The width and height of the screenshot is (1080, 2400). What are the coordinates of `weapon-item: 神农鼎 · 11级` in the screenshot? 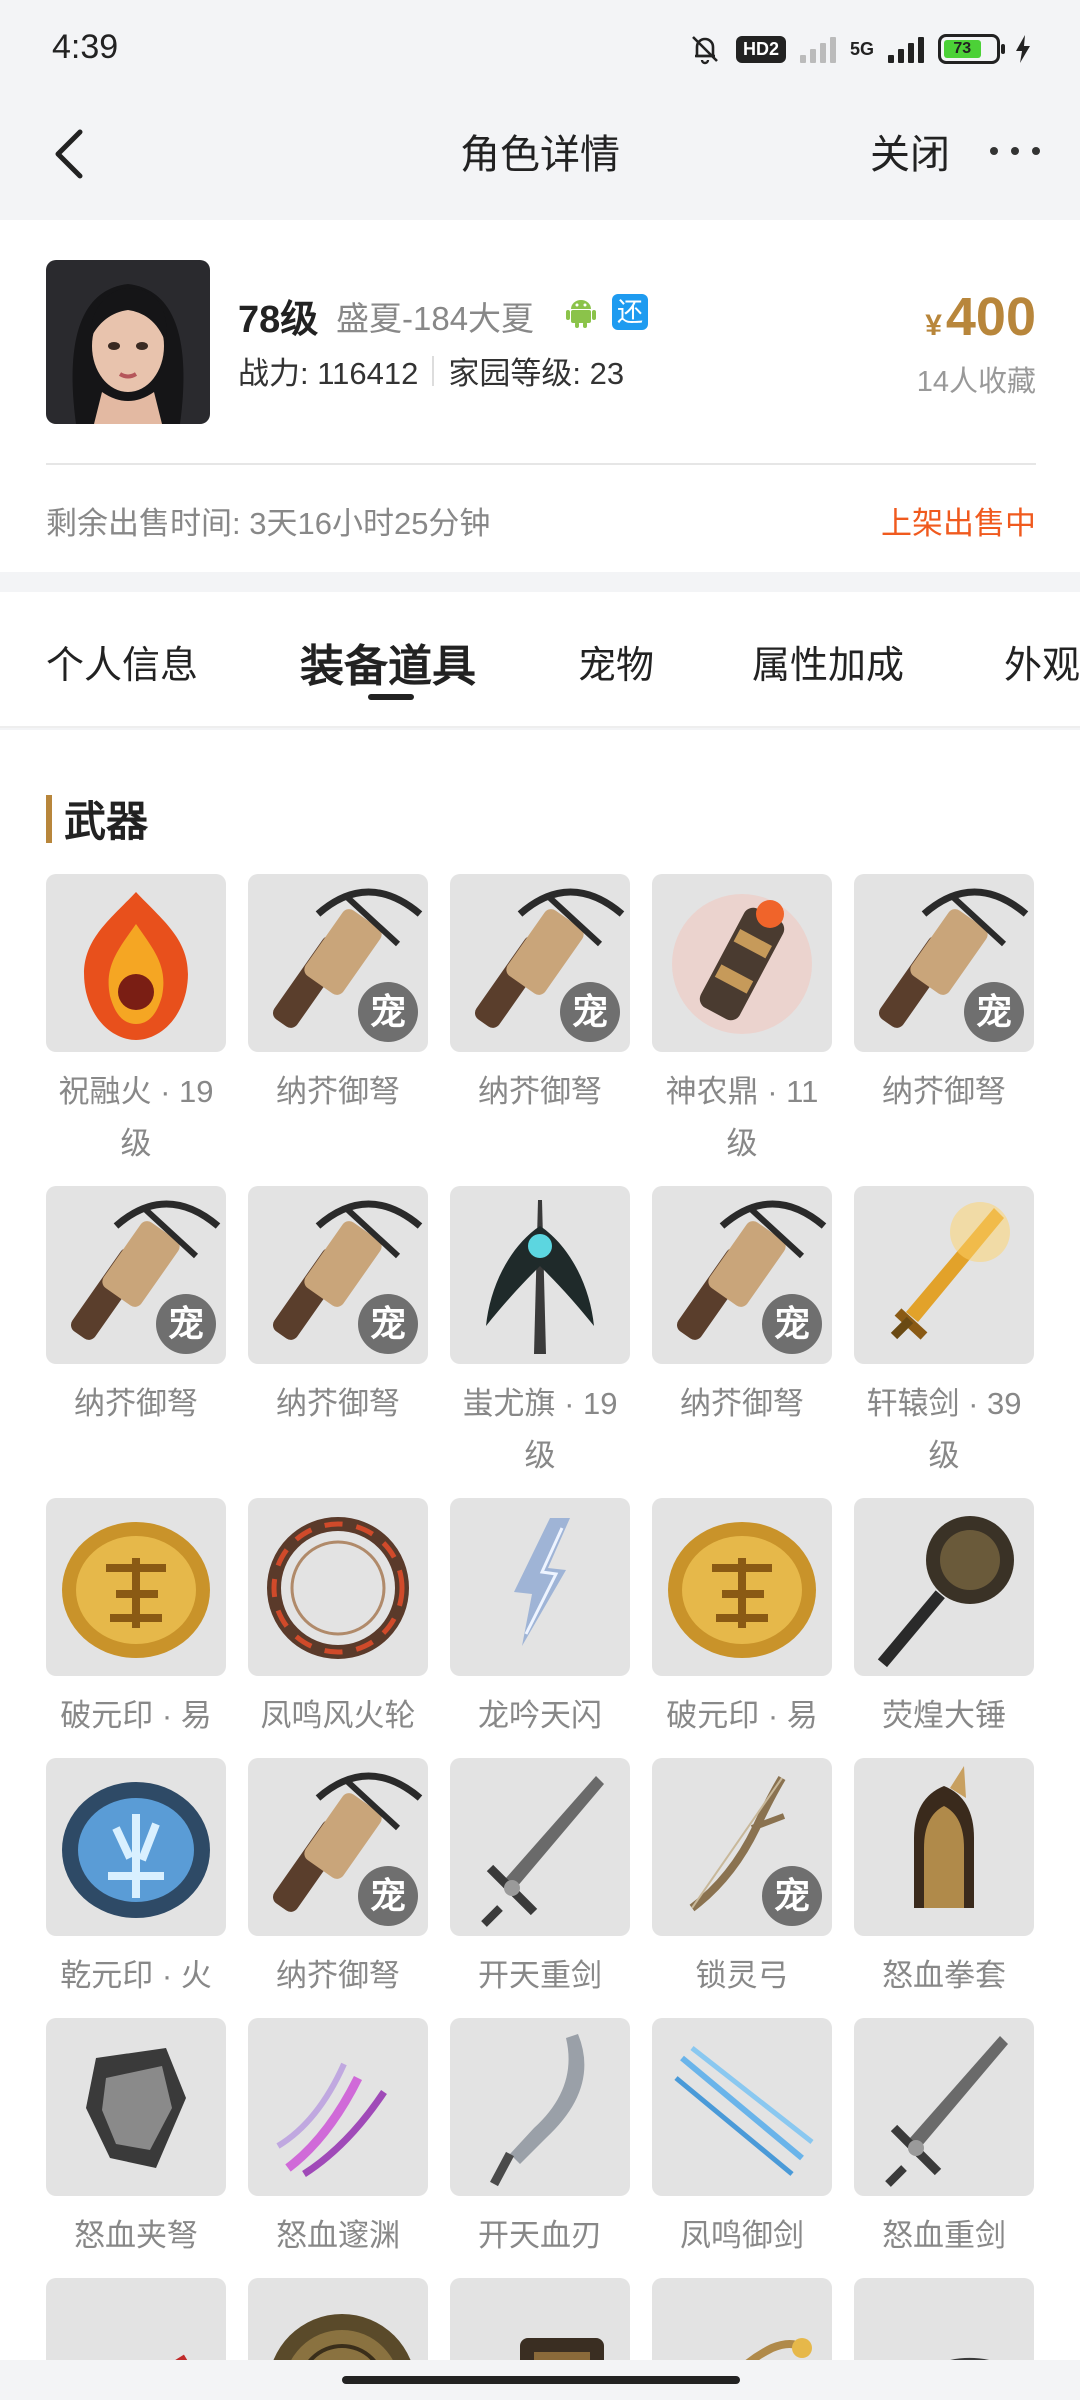 It's located at (742, 1022).